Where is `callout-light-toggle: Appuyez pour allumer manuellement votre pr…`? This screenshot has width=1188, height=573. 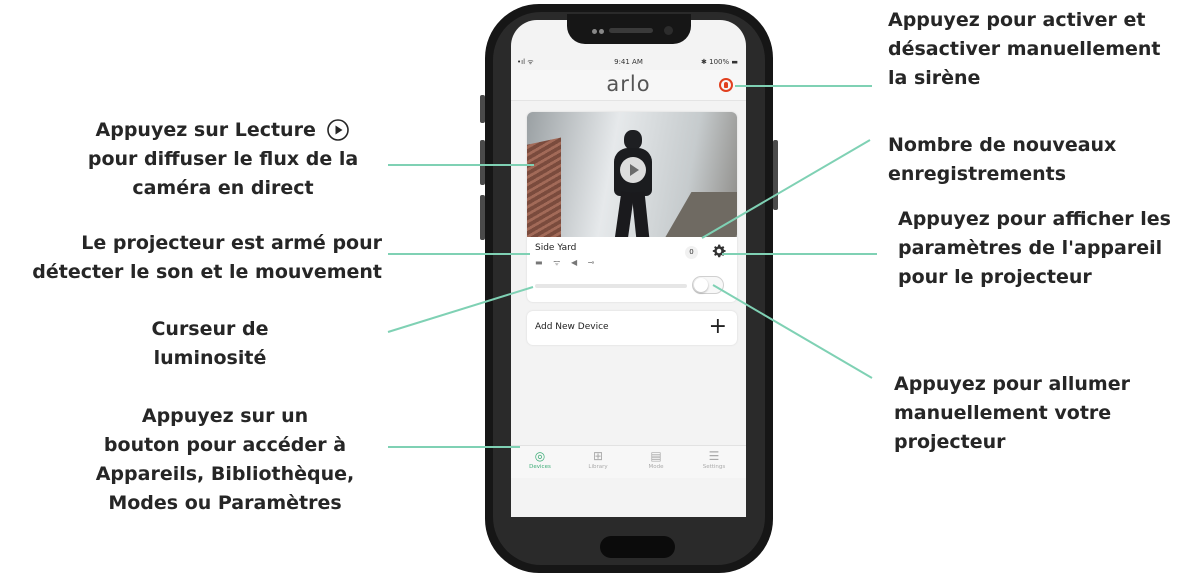
callout-light-toggle: Appuyez pour allumer manuellement votre pr… is located at coordinates (1012, 413).